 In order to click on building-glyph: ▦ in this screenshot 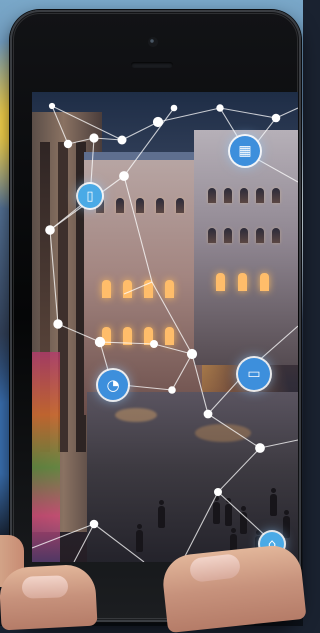, I will do `click(245, 151)`.